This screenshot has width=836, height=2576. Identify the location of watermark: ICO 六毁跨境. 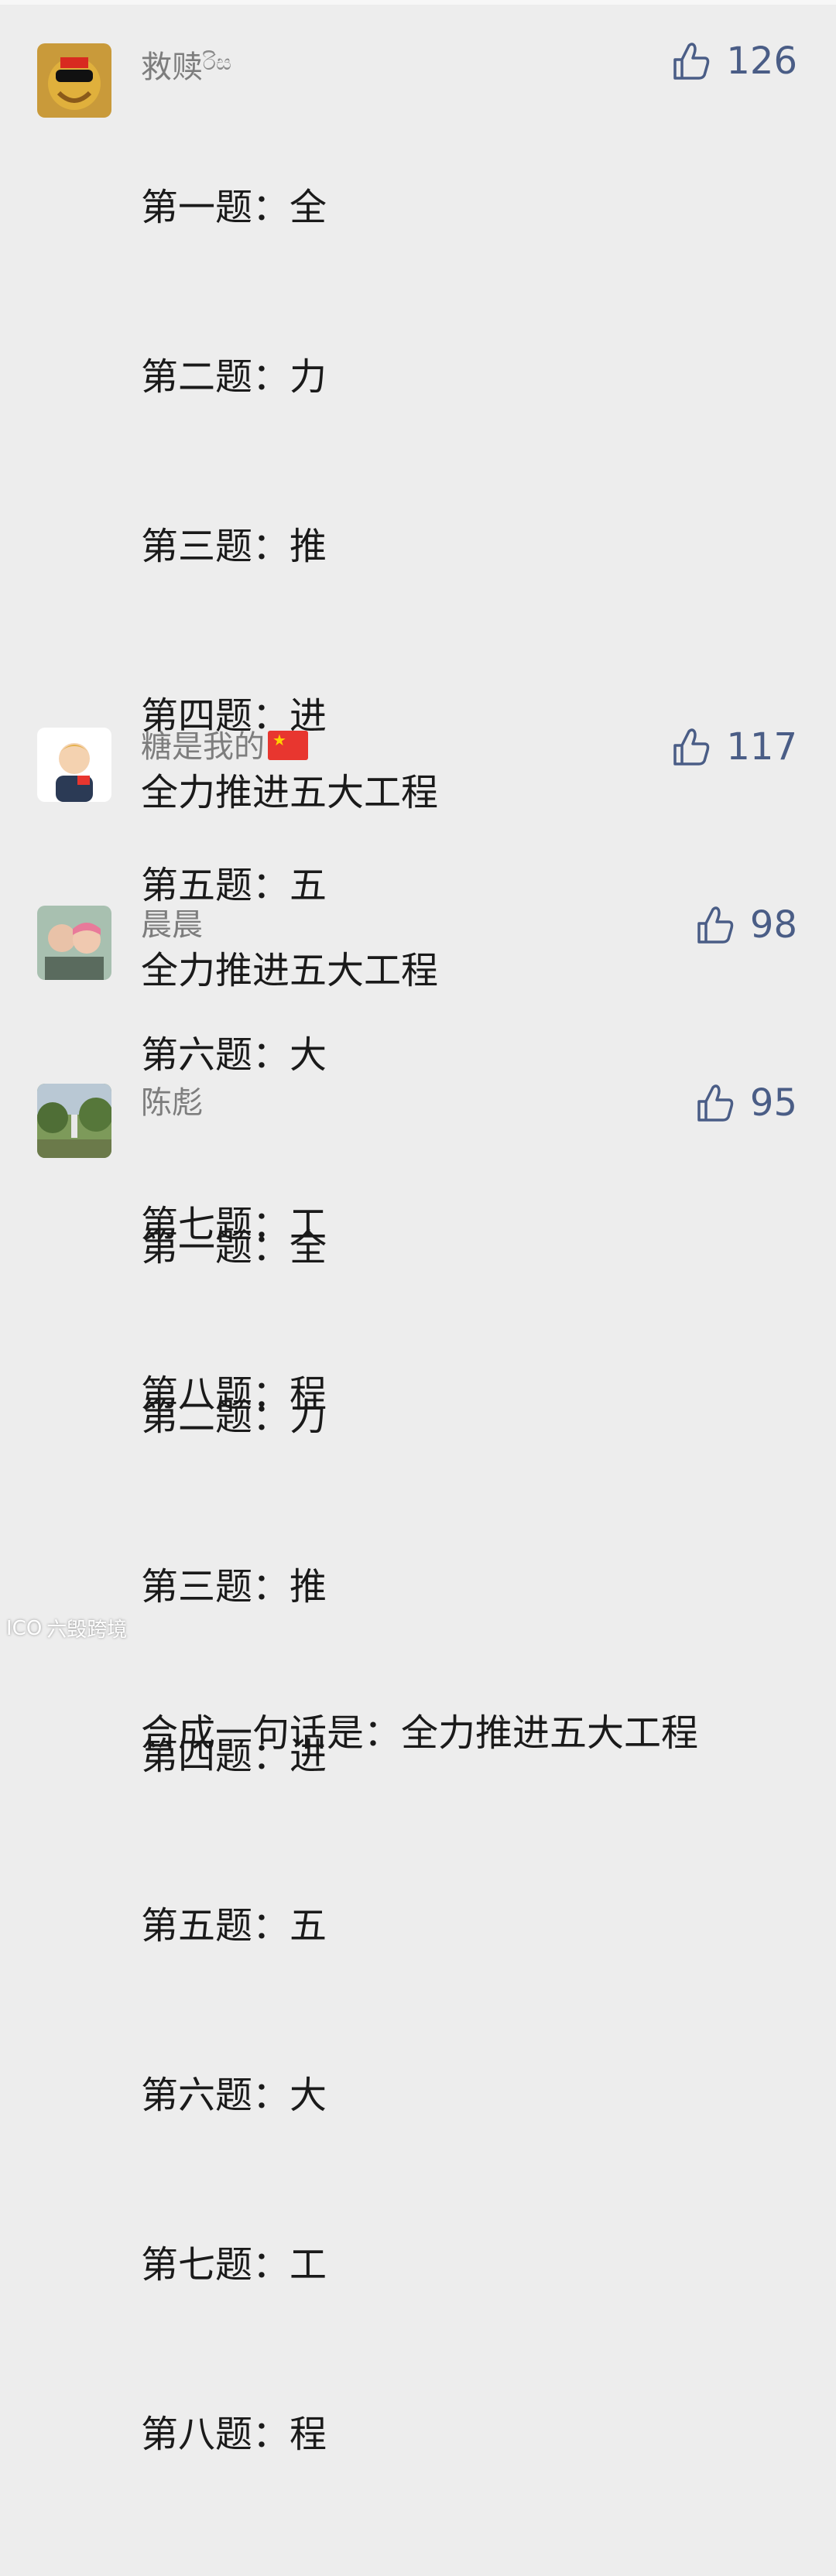
(66, 1629).